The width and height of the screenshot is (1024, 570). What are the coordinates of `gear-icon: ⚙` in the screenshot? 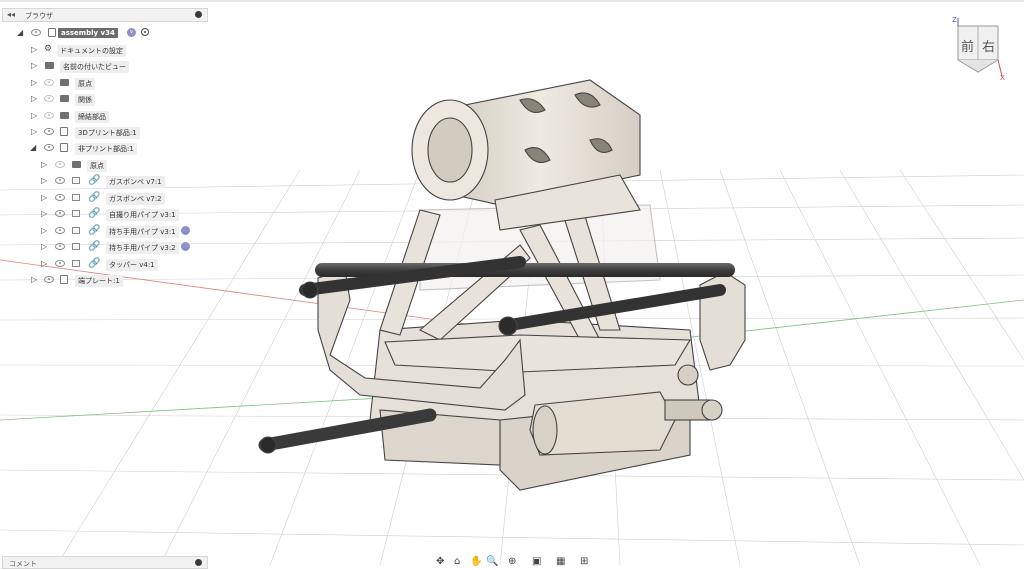 It's located at (48, 49).